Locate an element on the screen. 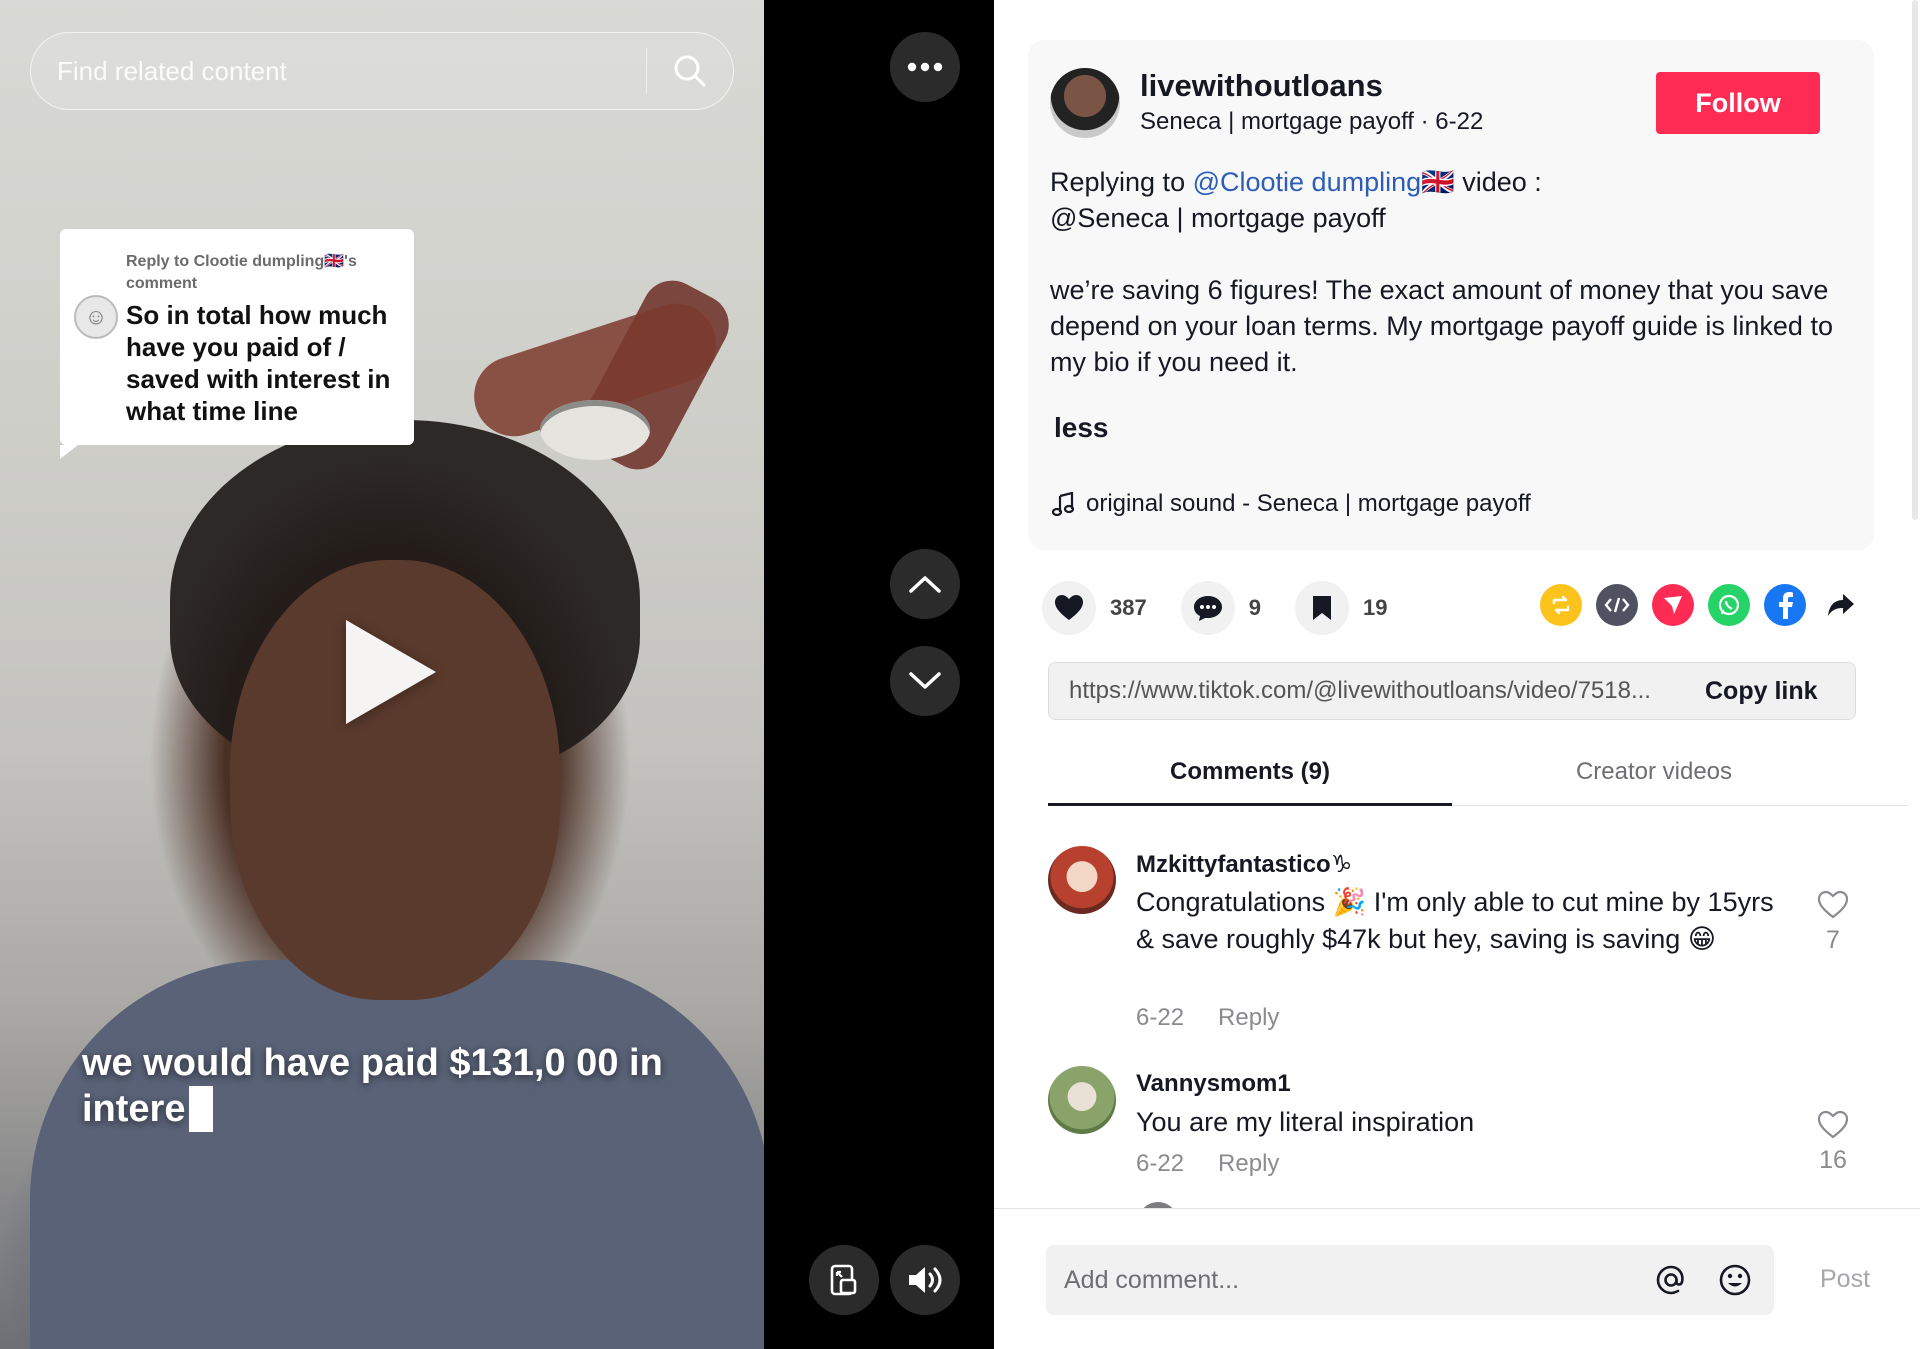 Image resolution: width=1920 pixels, height=1349 pixels. panel-scrollbar is located at coordinates (1915, 260).